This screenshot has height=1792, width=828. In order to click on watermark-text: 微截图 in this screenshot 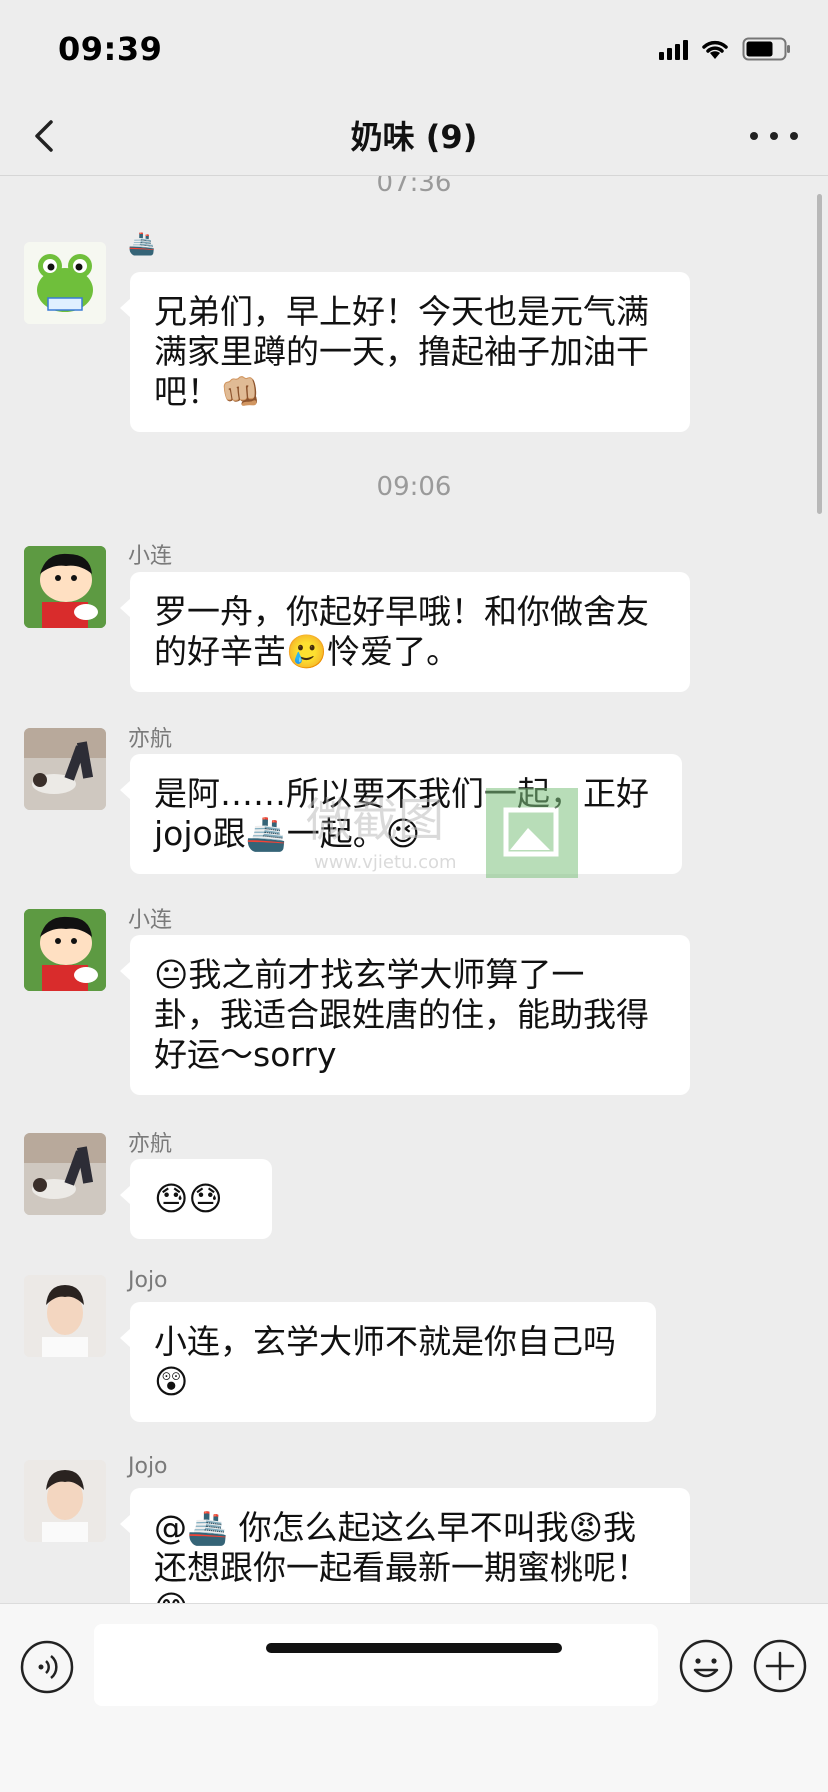, I will do `click(375, 820)`.